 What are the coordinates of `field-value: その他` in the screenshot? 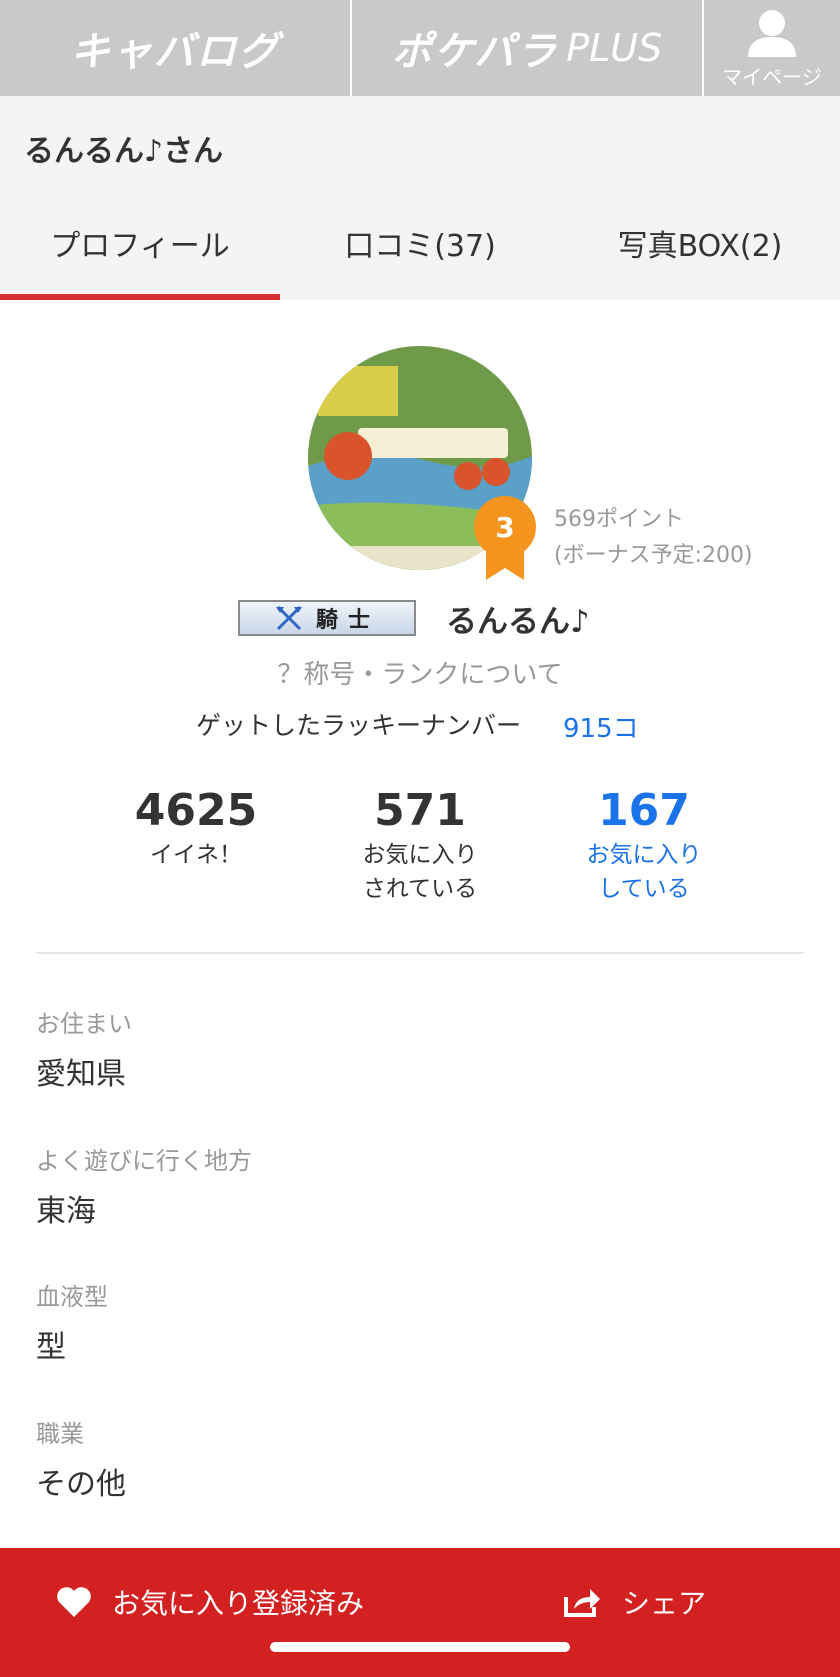 It's located at (81, 1484).